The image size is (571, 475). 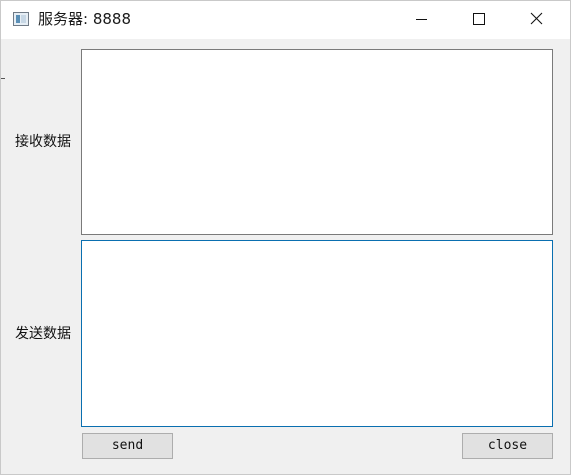 I want to click on app-window-icon, so click(x=21, y=19).